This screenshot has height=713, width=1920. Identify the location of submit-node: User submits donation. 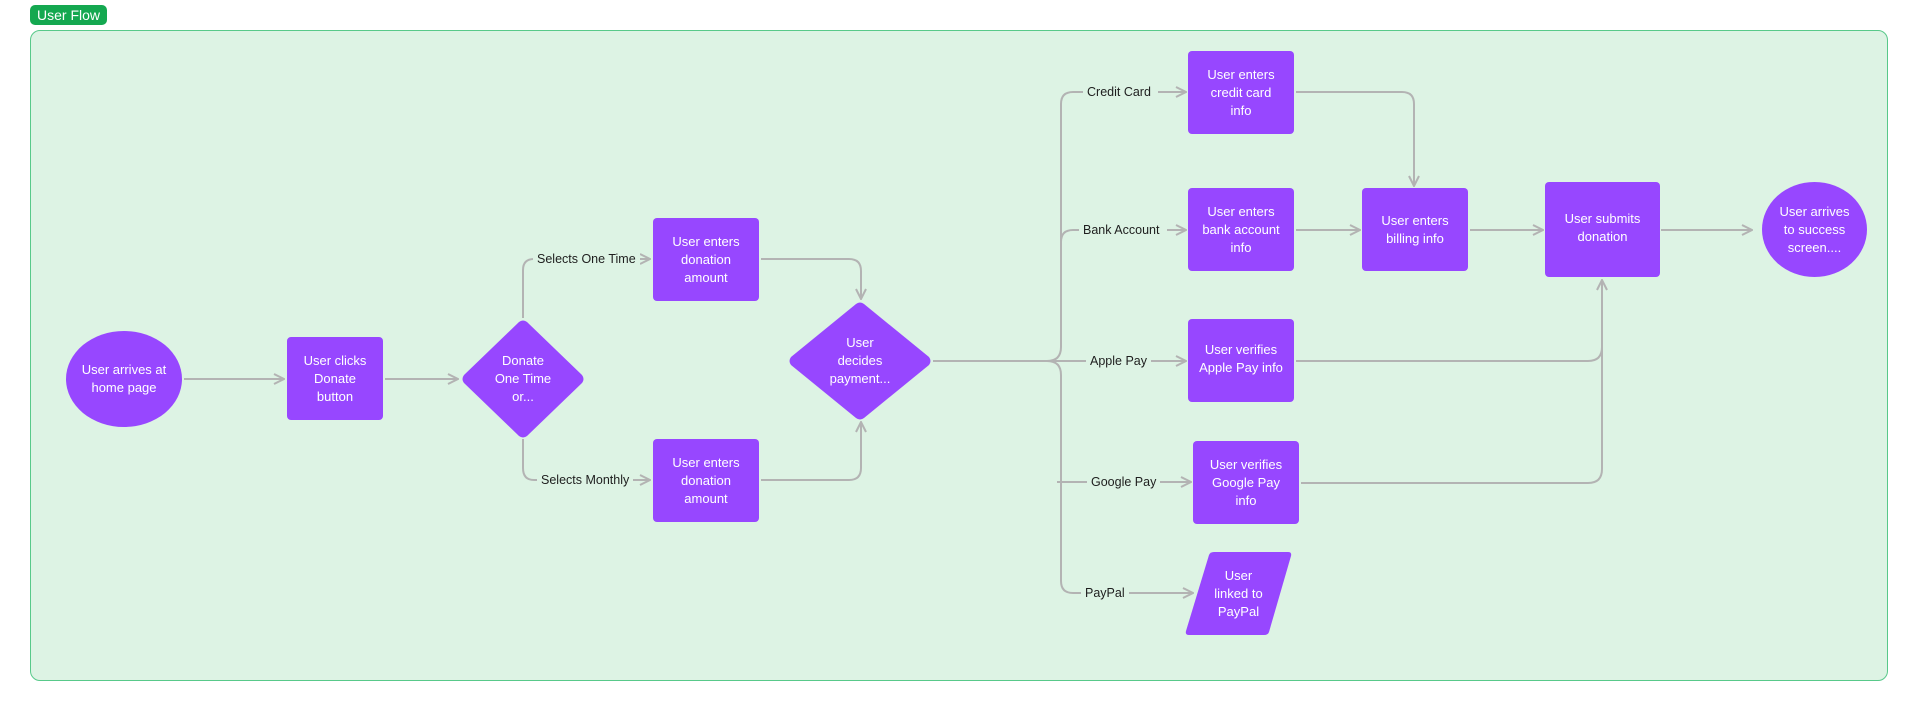
(1602, 229).